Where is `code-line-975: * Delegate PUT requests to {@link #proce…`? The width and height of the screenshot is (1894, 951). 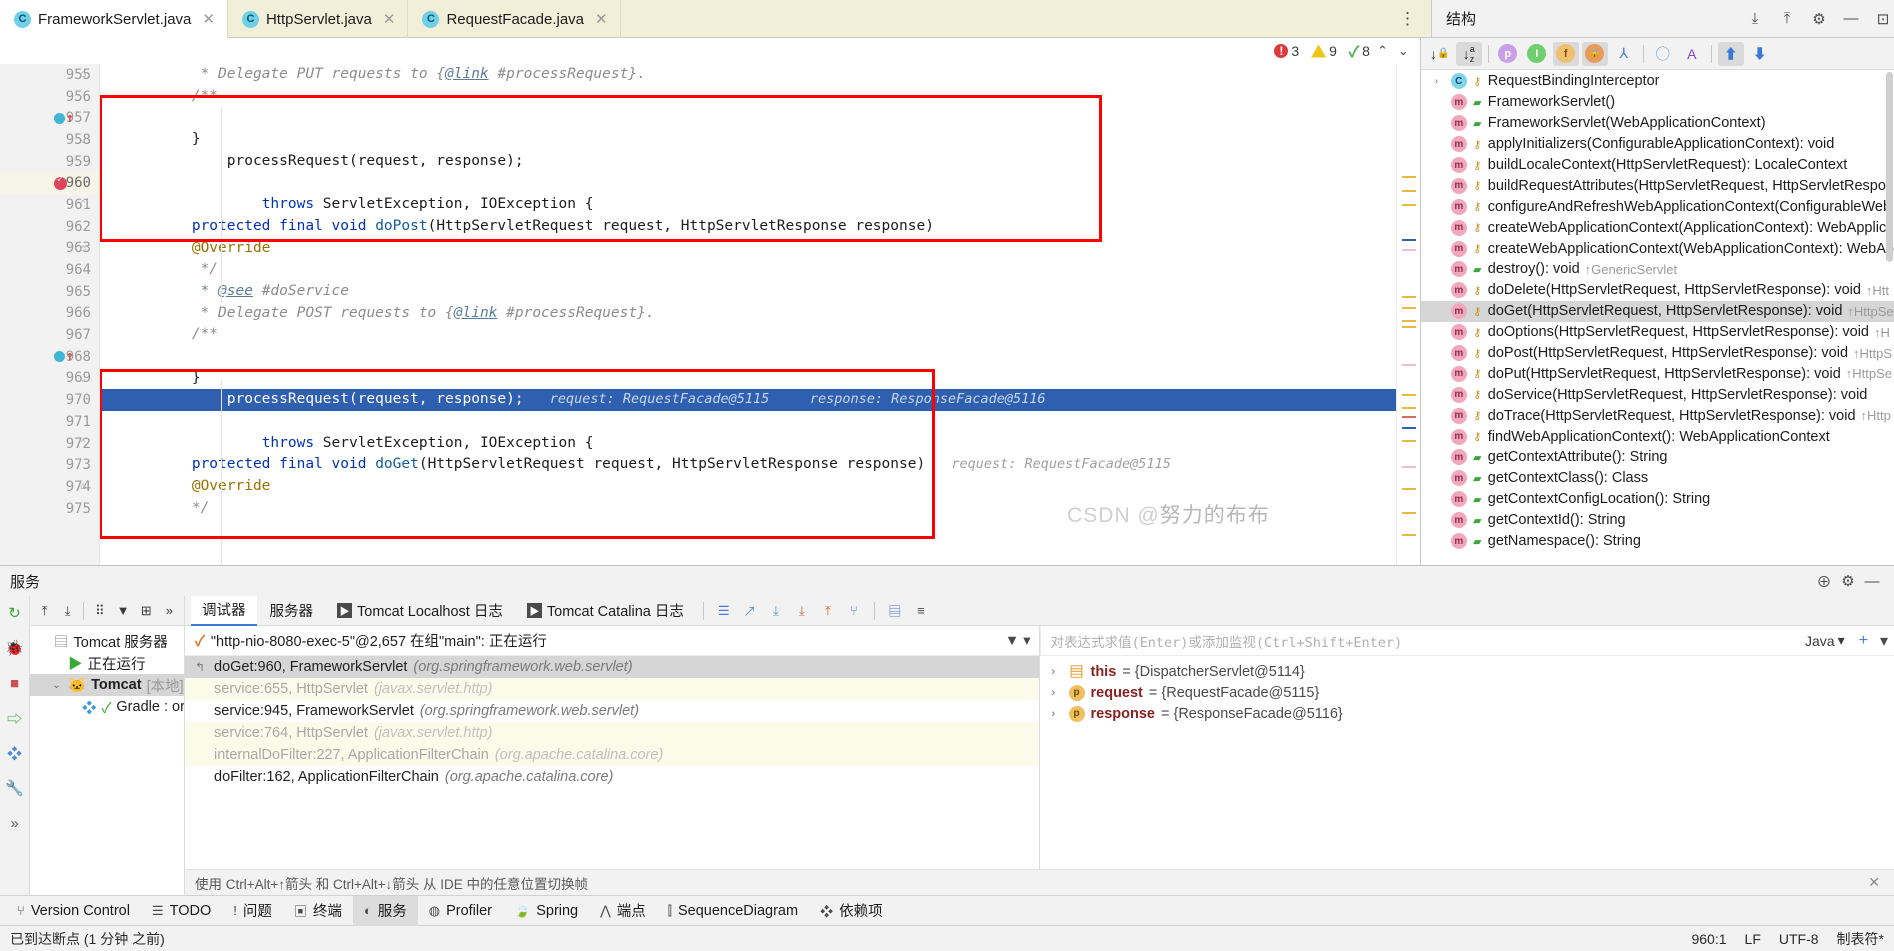 code-line-975: * Delegate PUT requests to {@link #proce… is located at coordinates (748, 75).